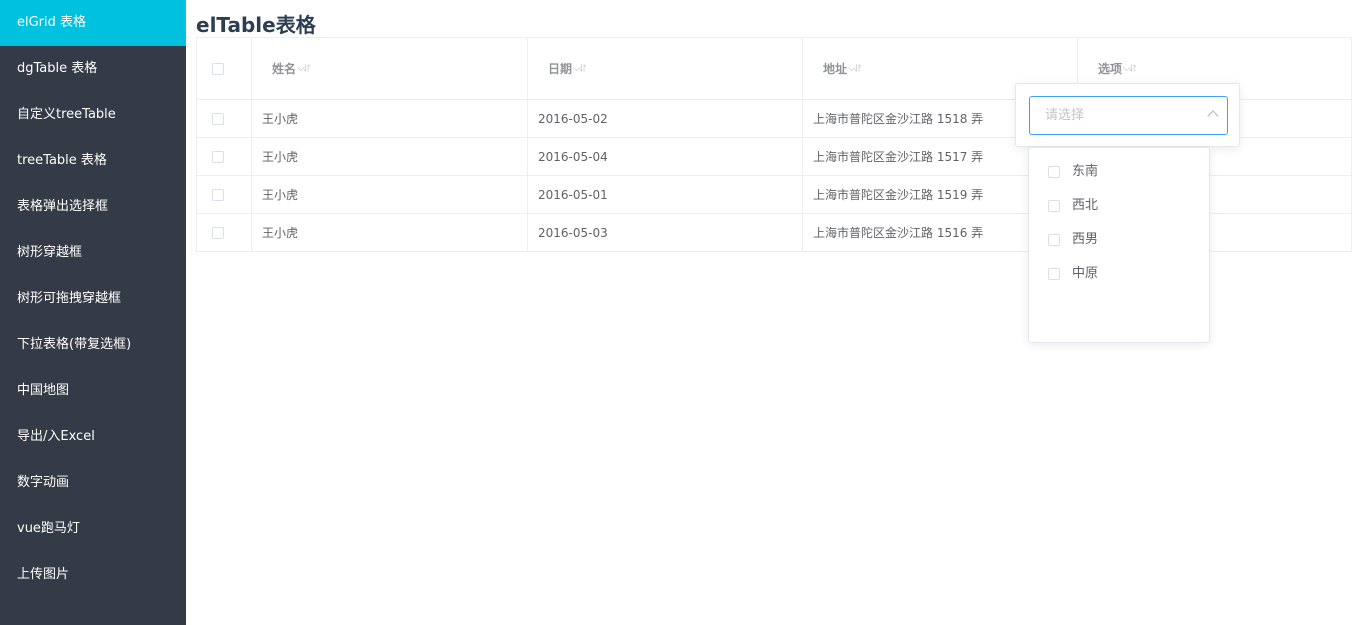  What do you see at coordinates (93, 161) in the screenshot?
I see `sidebar-item-treetable: treeTable 表格` at bounding box center [93, 161].